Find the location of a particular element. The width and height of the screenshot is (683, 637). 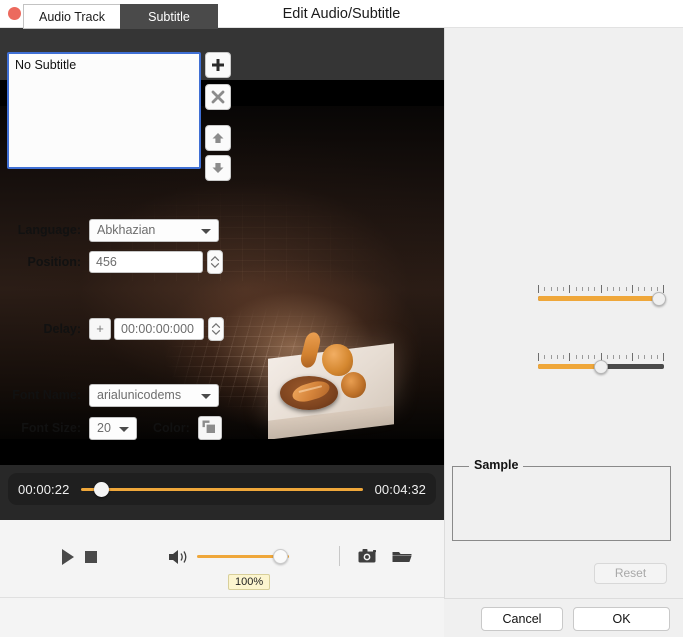

move-up-button is located at coordinates (218, 138).